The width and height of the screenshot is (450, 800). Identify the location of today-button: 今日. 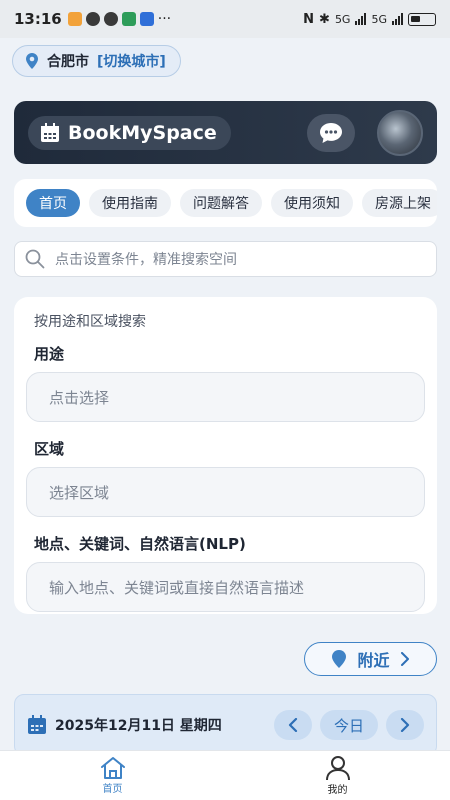
(349, 725).